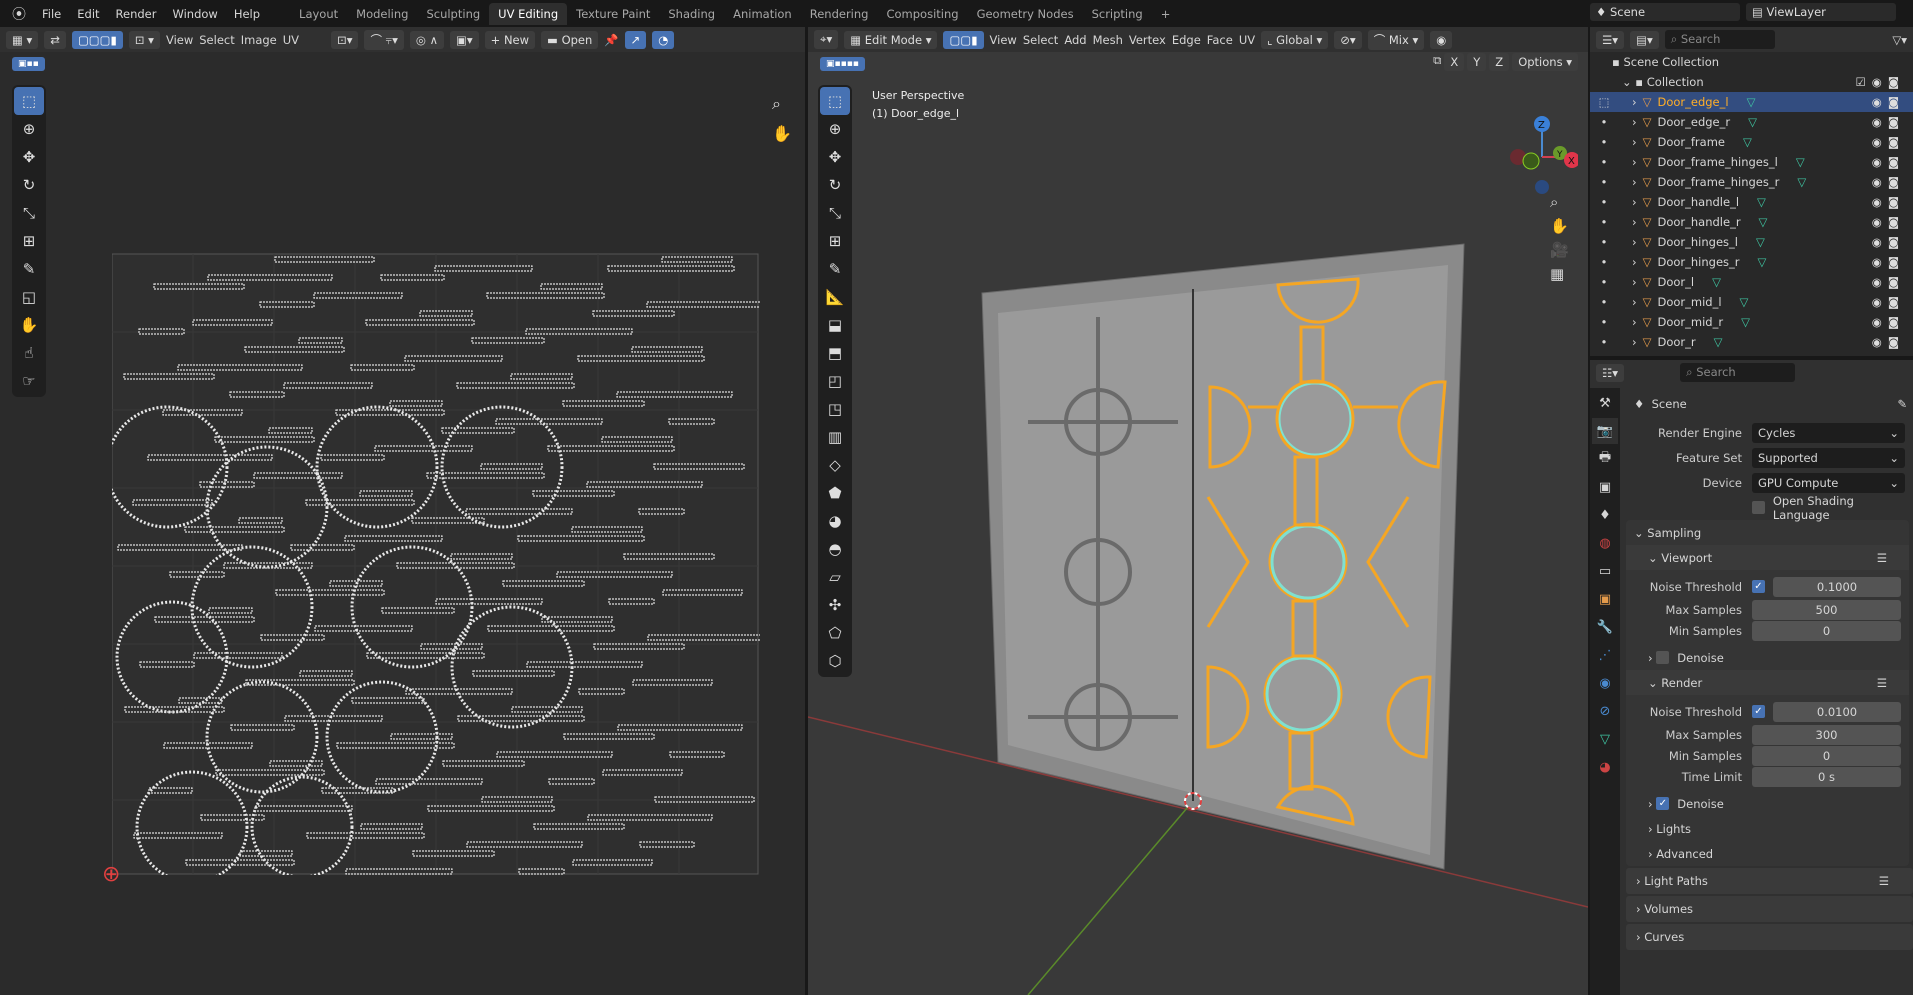  What do you see at coordinates (29, 269) in the screenshot?
I see `annotate-tool-icon: ✎` at bounding box center [29, 269].